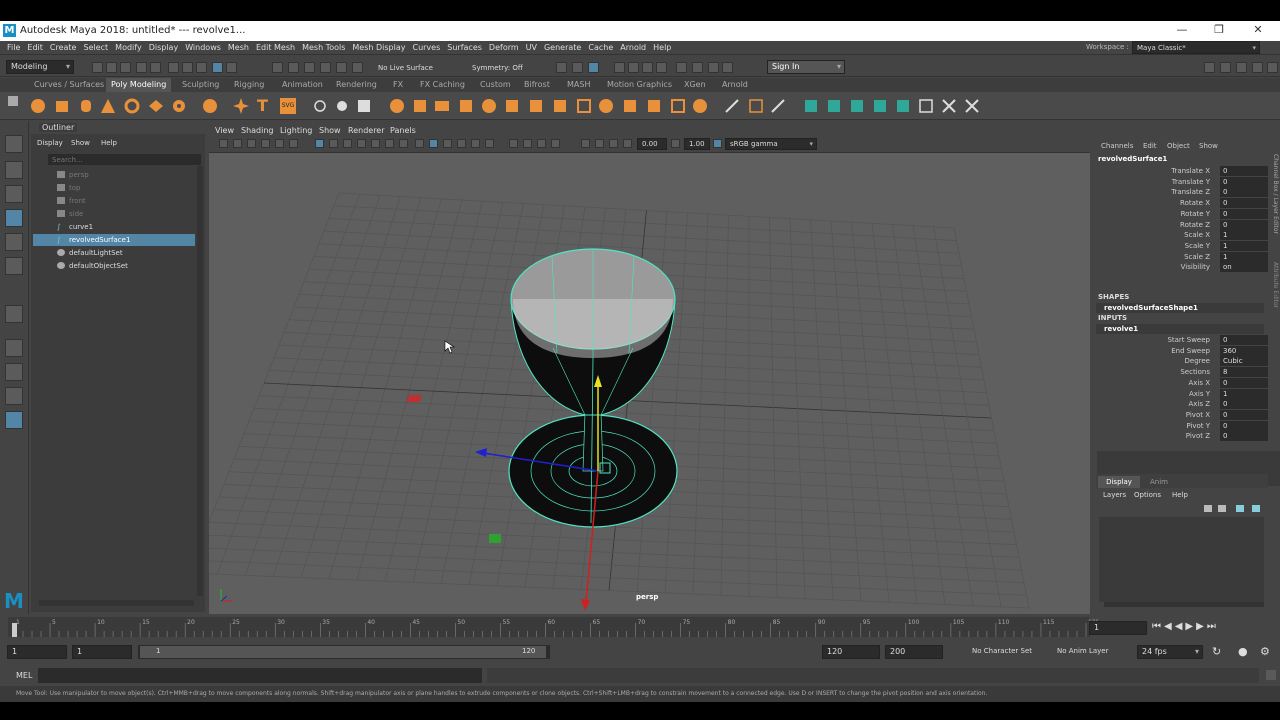  I want to click on channel-attr-name: Scale X, so click(1197, 235).